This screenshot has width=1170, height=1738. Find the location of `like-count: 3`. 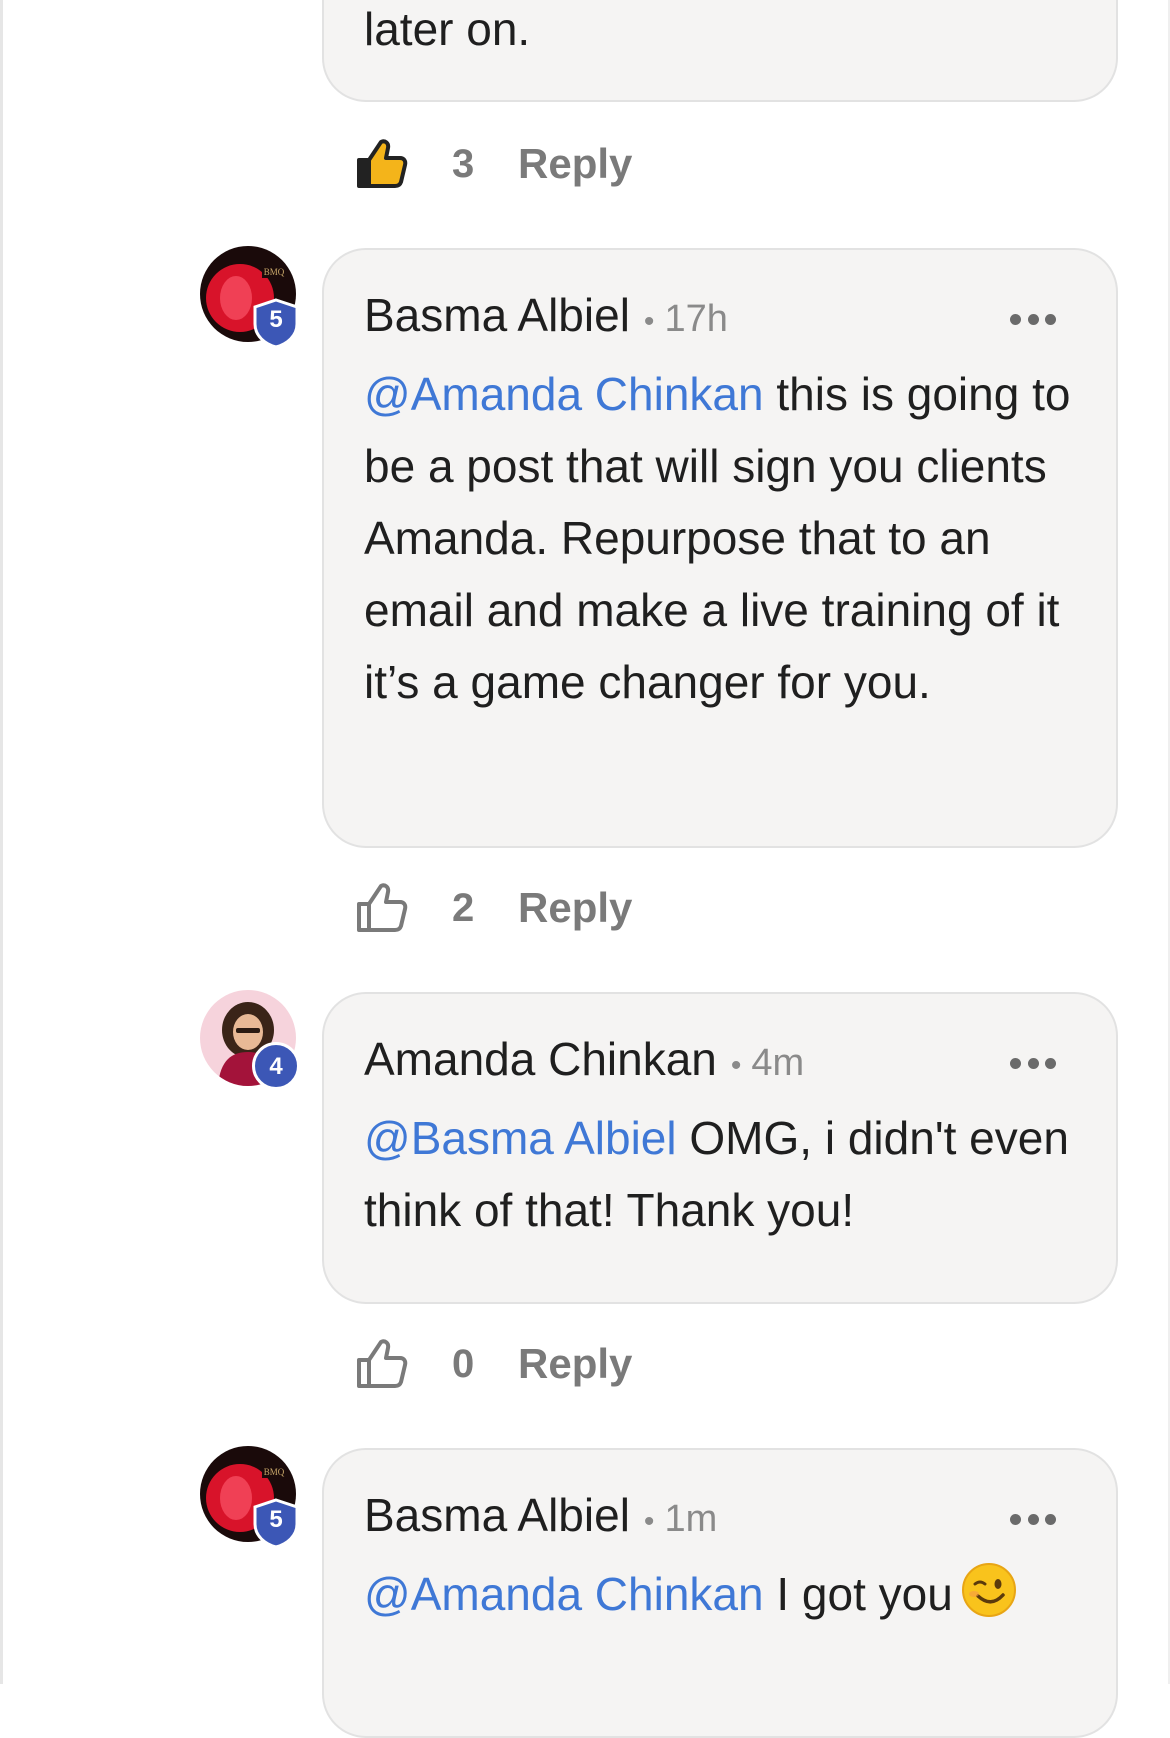

like-count: 3 is located at coordinates (463, 163).